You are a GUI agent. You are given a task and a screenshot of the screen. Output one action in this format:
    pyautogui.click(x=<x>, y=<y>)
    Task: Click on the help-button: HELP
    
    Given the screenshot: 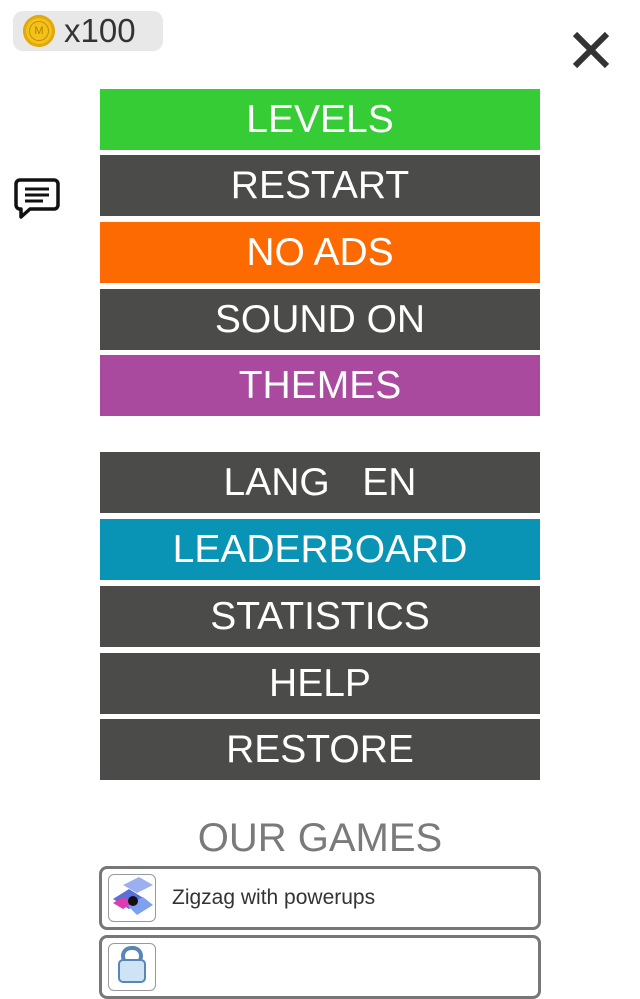 What is the action you would take?
    pyautogui.click(x=320, y=683)
    